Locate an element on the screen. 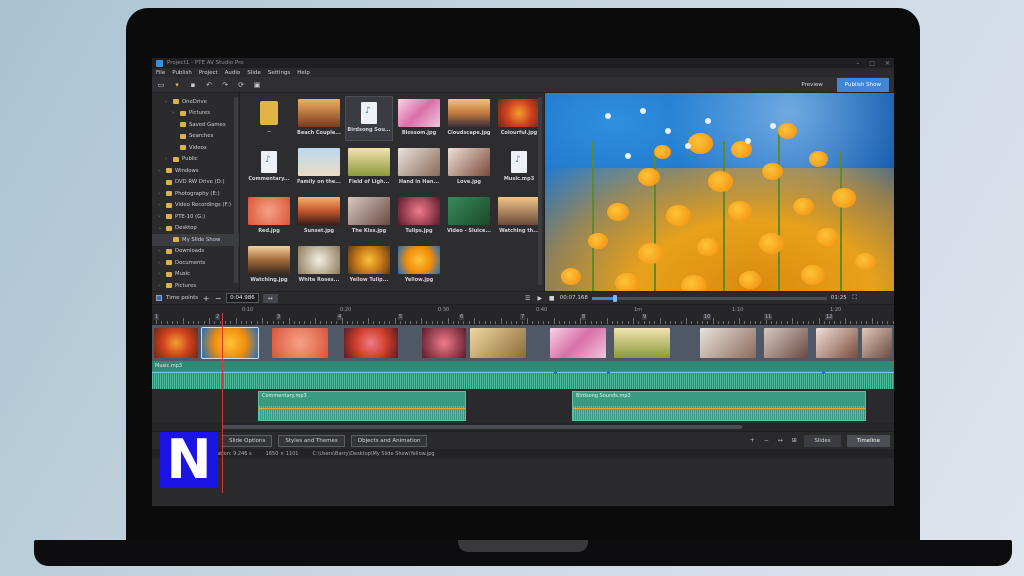 This screenshot has height=576, width=1024. playhead is located at coordinates (222, 403).